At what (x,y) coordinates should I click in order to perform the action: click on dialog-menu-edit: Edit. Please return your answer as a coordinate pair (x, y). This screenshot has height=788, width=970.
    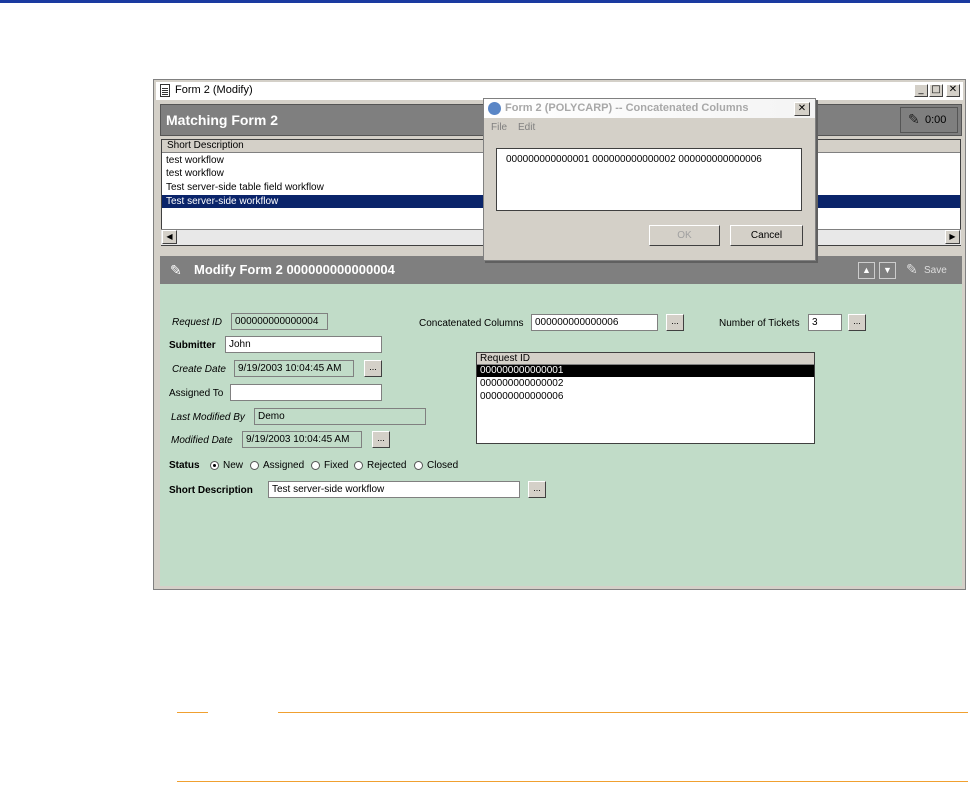
    Looking at the image, I should click on (526, 127).